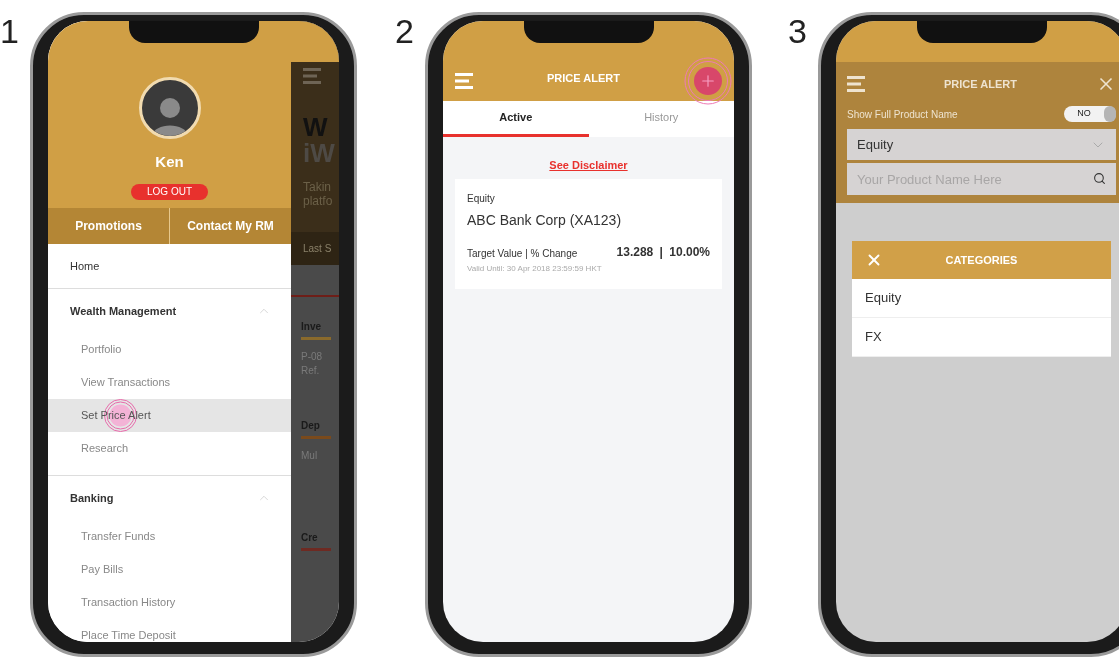 This screenshot has height=659, width=1119. Describe the element at coordinates (902, 114) in the screenshot. I see `toggle-label: Show Full Product Name` at that location.